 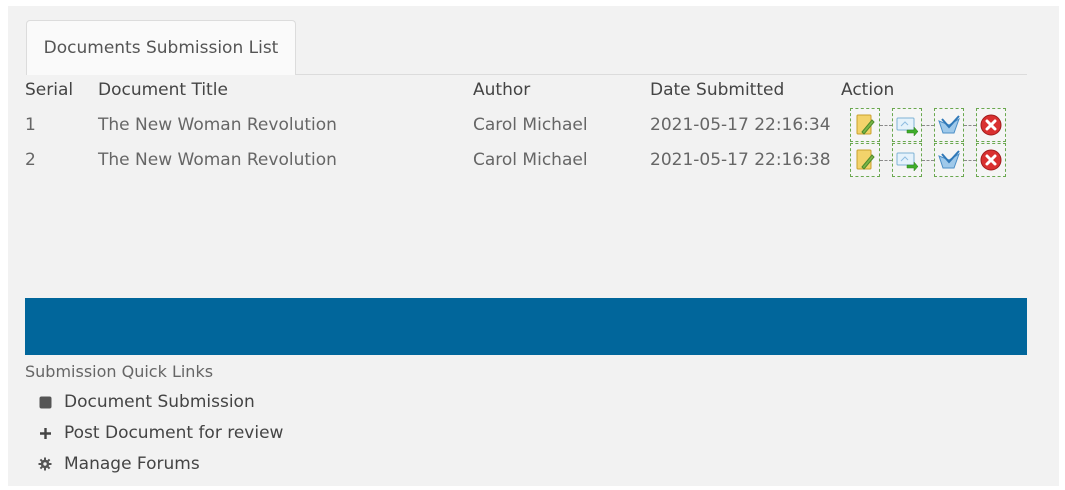 I want to click on column-header-action: Action, so click(x=868, y=90).